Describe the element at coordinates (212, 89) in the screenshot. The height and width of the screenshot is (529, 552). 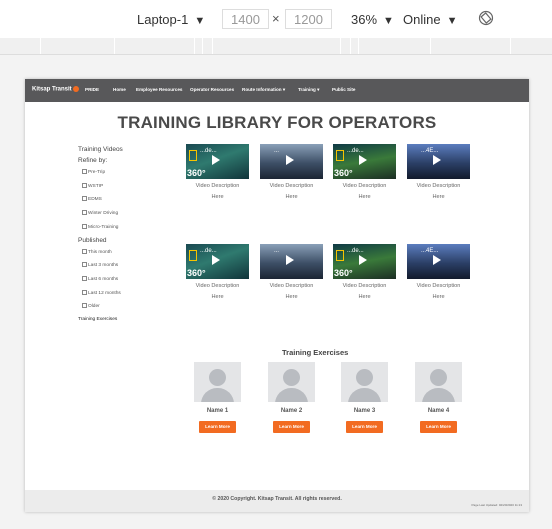
I see `nav-item-operator-resources: Operator Resources` at that location.